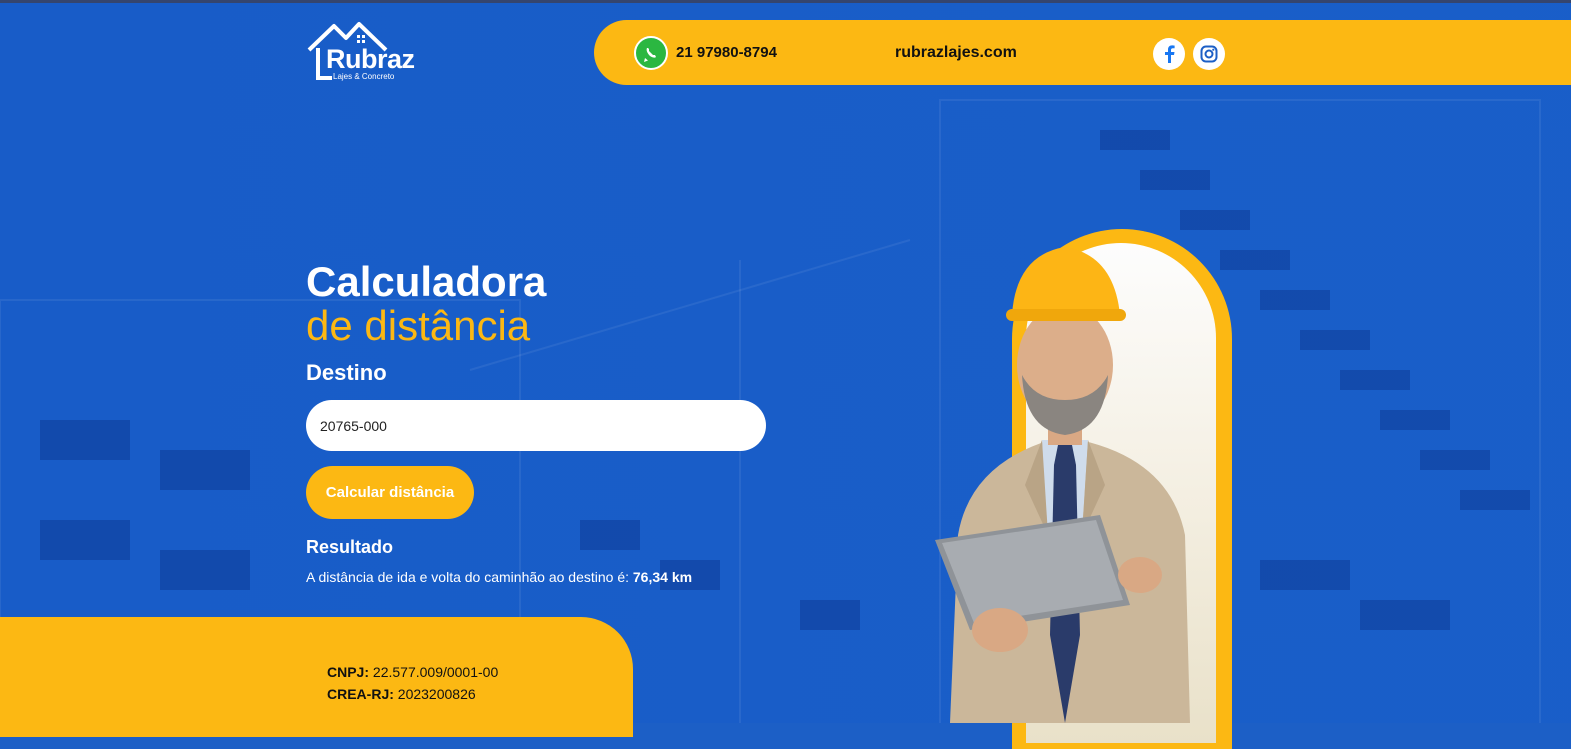  I want to click on logo-name: Rubraz, so click(370, 59).